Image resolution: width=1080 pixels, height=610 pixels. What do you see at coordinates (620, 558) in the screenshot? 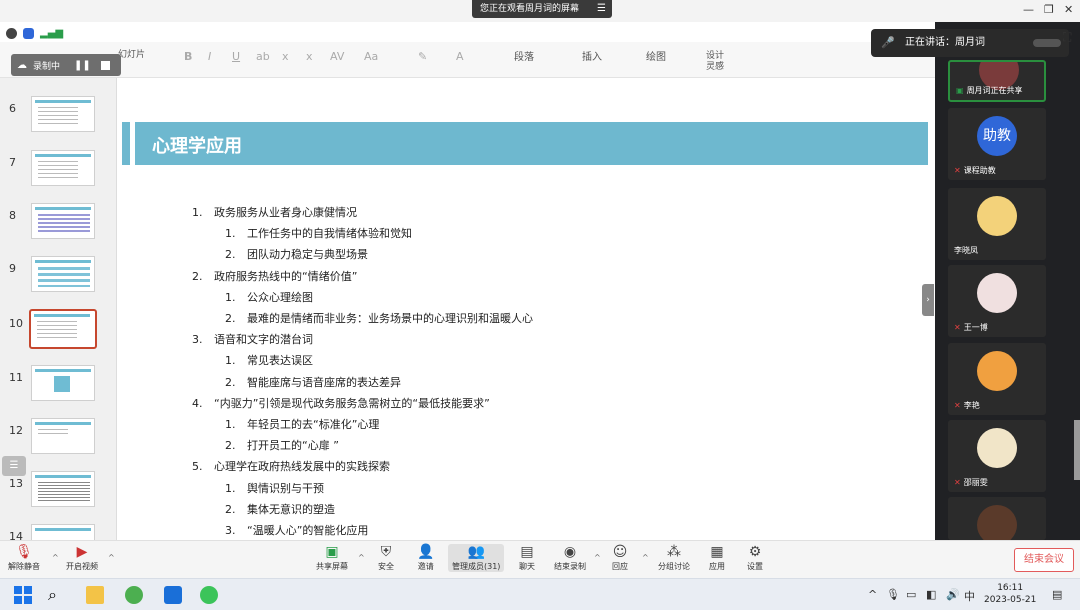
I see `react-button: ☺ 回应` at bounding box center [620, 558].